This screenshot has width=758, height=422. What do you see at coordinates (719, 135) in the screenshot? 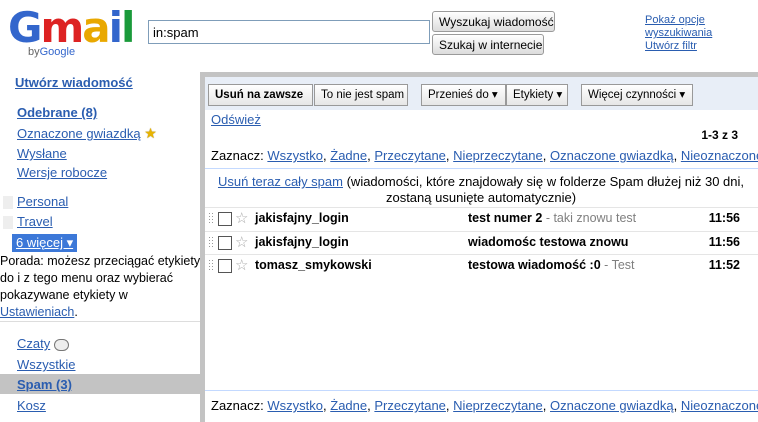
I see `message-count: 1-3 z 3` at bounding box center [719, 135].